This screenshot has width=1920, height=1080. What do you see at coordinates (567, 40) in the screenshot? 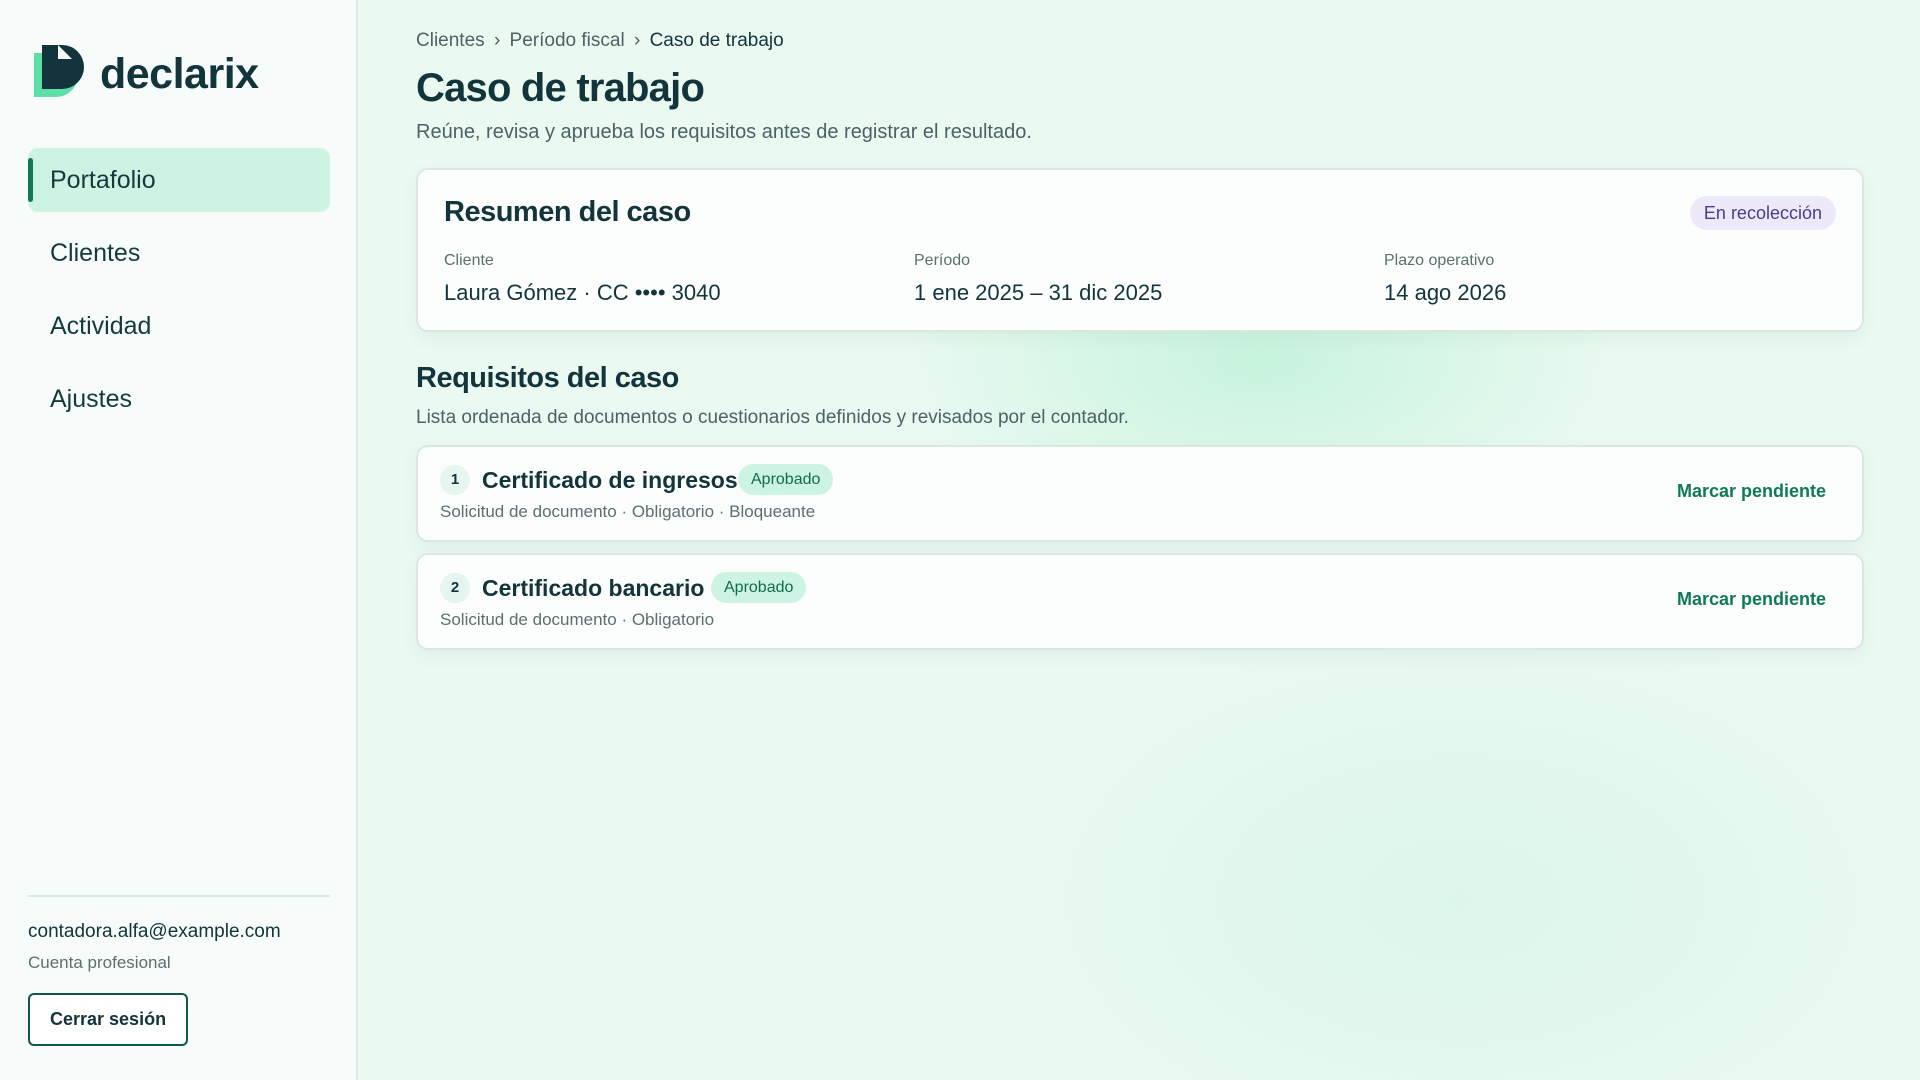
I see `breadcrumb-item-periodo: Período fiscal` at bounding box center [567, 40].